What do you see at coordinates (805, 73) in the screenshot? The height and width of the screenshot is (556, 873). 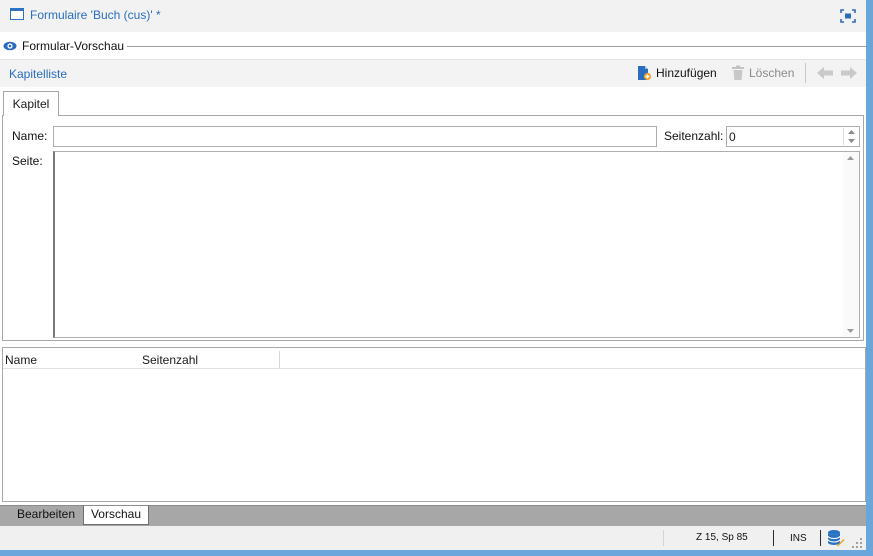 I see `toolbar-separator` at bounding box center [805, 73].